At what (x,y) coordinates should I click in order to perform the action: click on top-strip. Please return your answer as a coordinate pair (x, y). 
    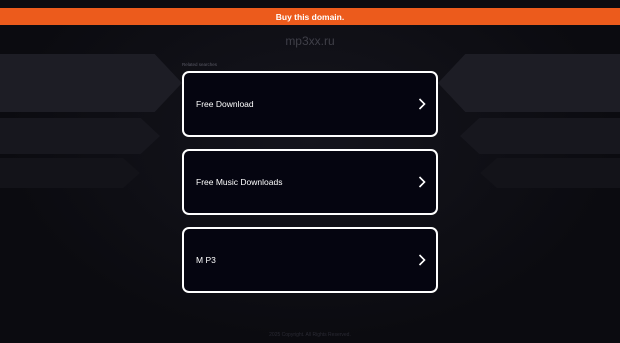
    Looking at the image, I should click on (310, 4).